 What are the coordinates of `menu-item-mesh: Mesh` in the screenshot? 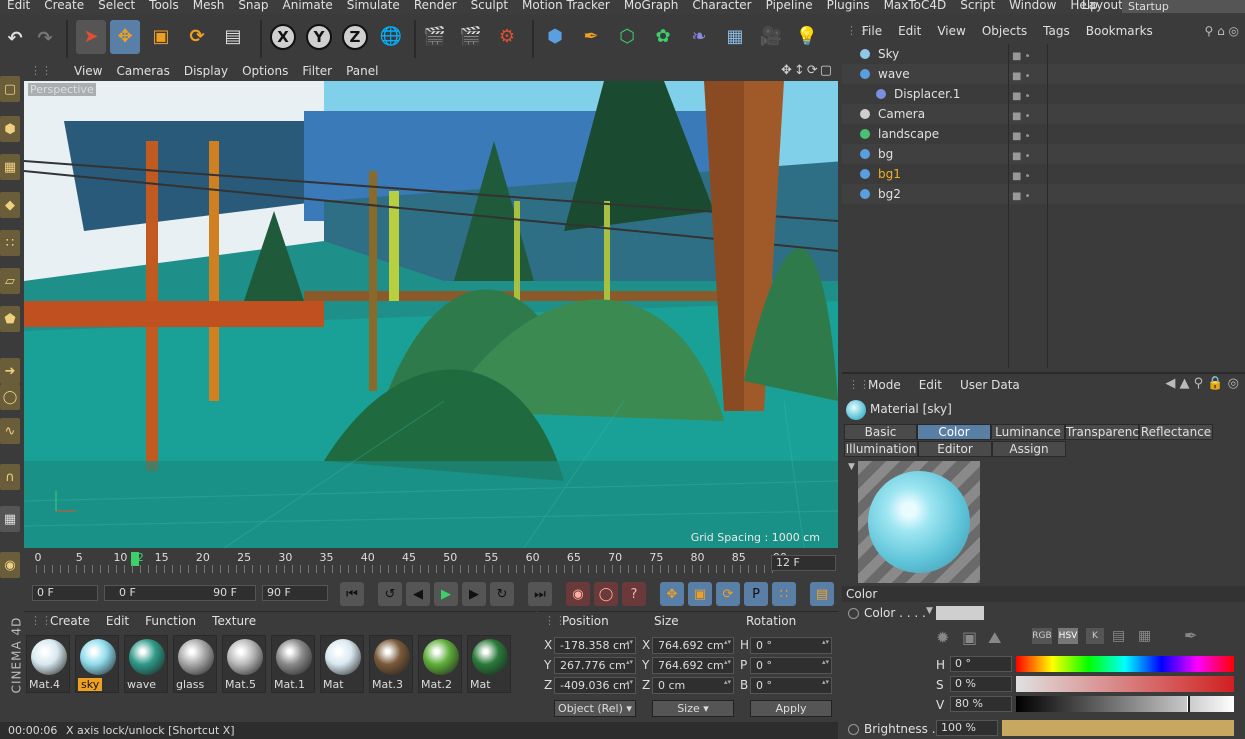 It's located at (209, 6).